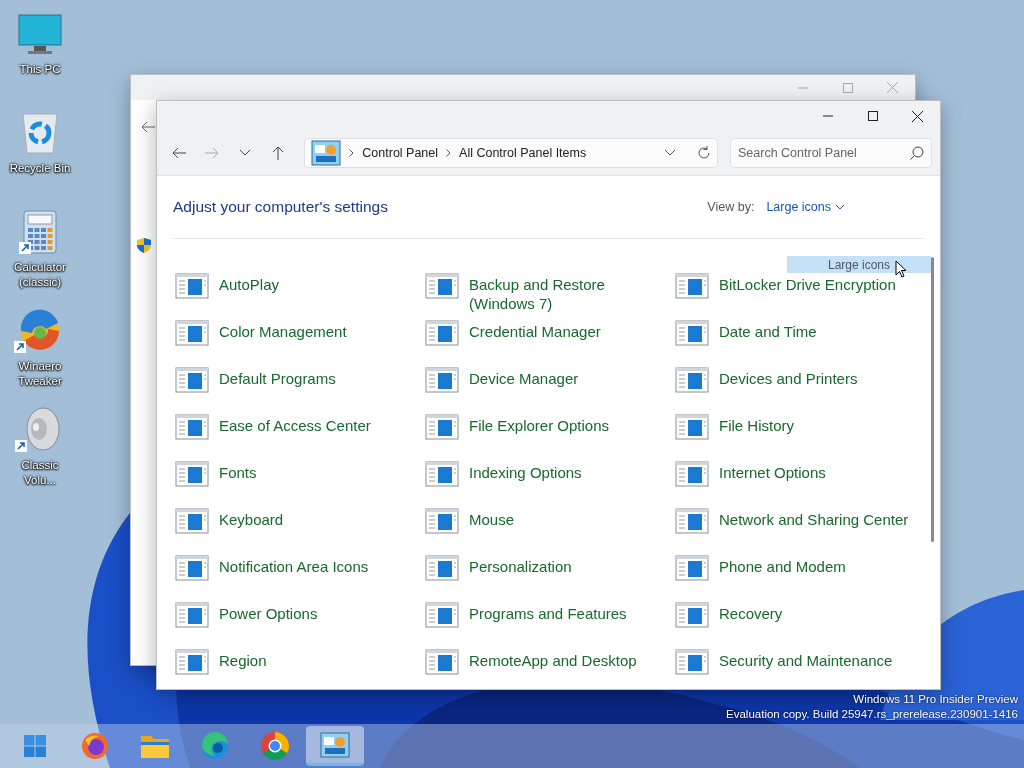 Image resolution: width=1024 pixels, height=768 pixels. Describe the element at coordinates (275, 746) in the screenshot. I see `circle-logo-icon` at that location.